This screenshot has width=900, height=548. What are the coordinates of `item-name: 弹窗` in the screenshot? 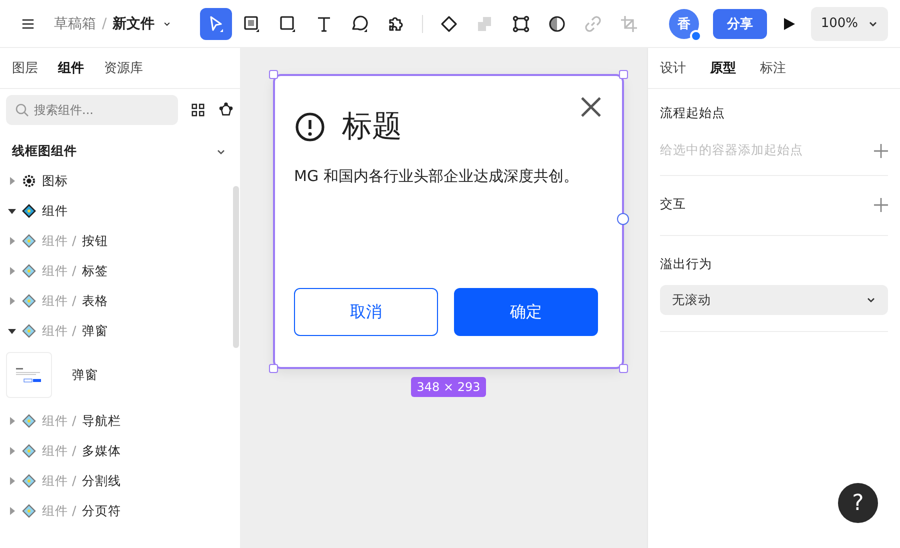 It's located at (95, 331).